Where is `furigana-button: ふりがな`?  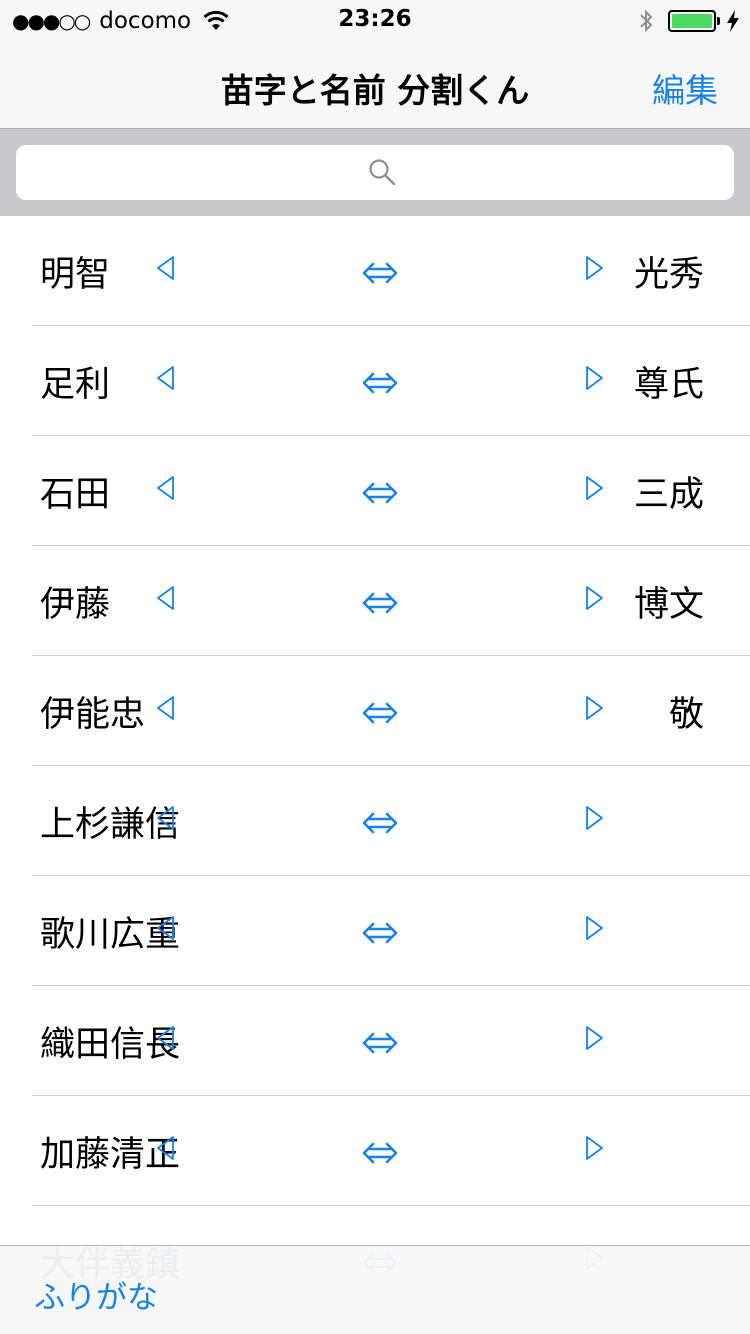
furigana-button: ふりがな is located at coordinates (96, 1294).